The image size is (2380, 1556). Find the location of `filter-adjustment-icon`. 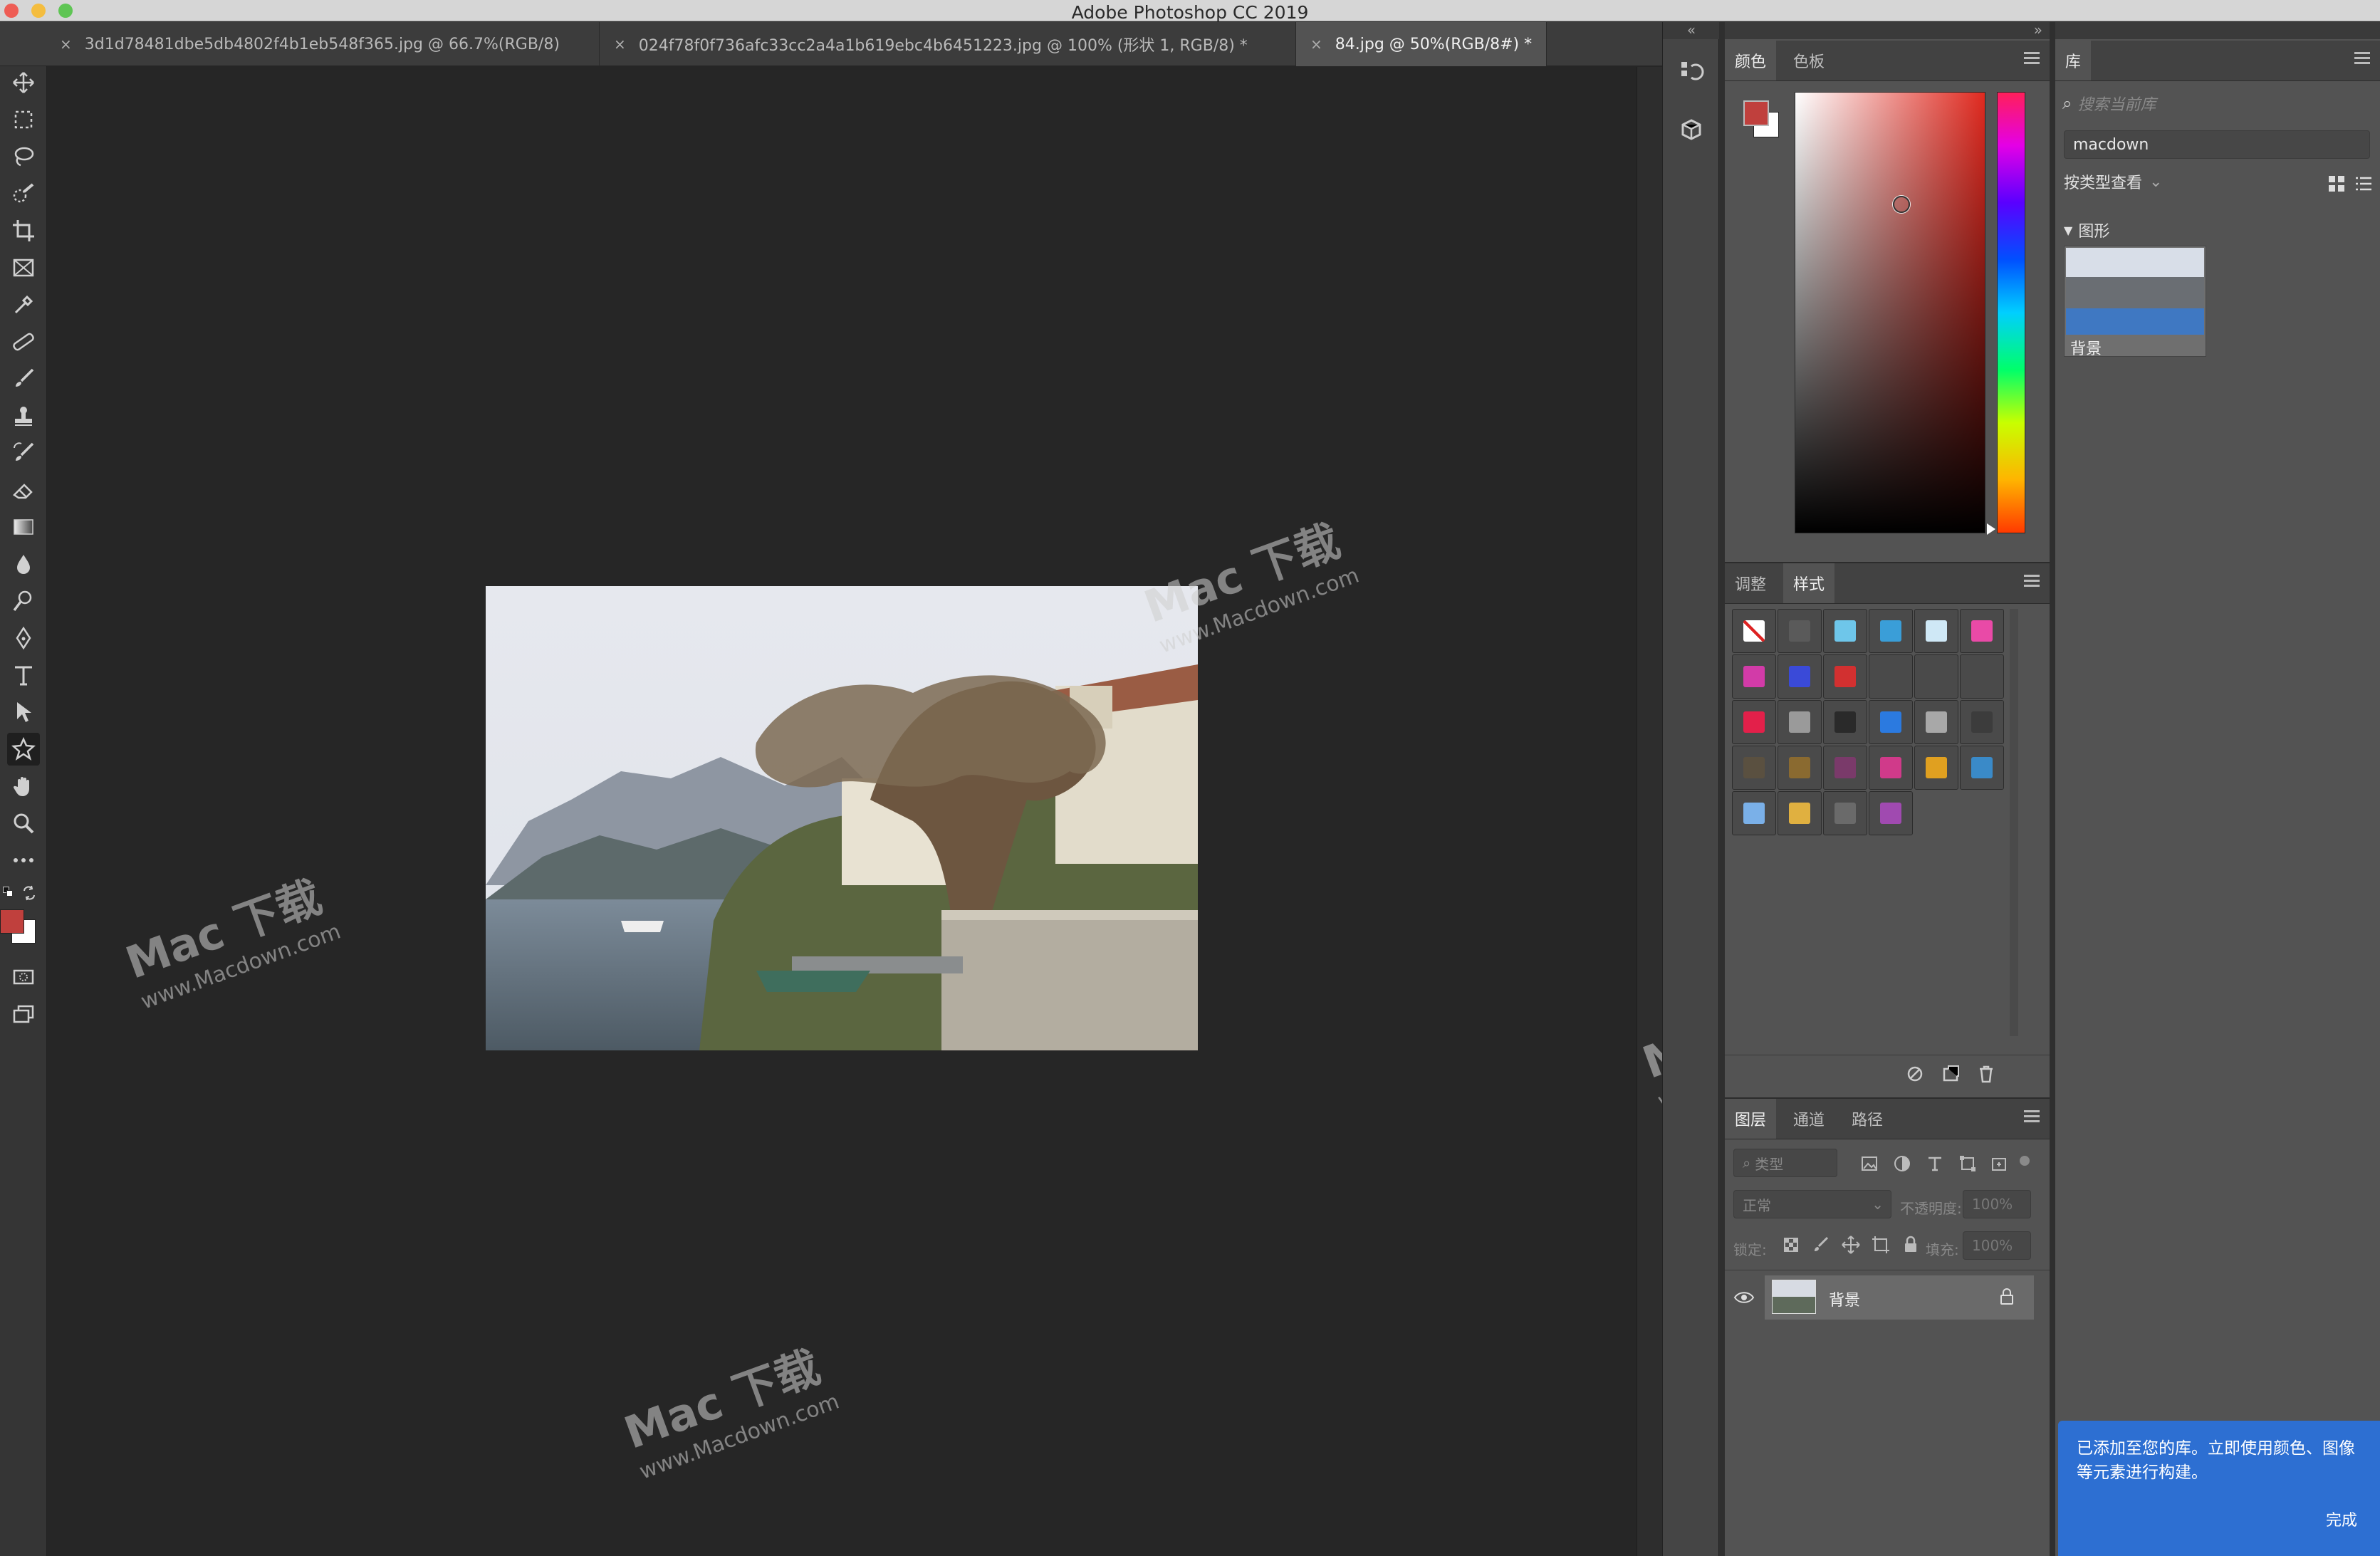

filter-adjustment-icon is located at coordinates (1902, 1163).